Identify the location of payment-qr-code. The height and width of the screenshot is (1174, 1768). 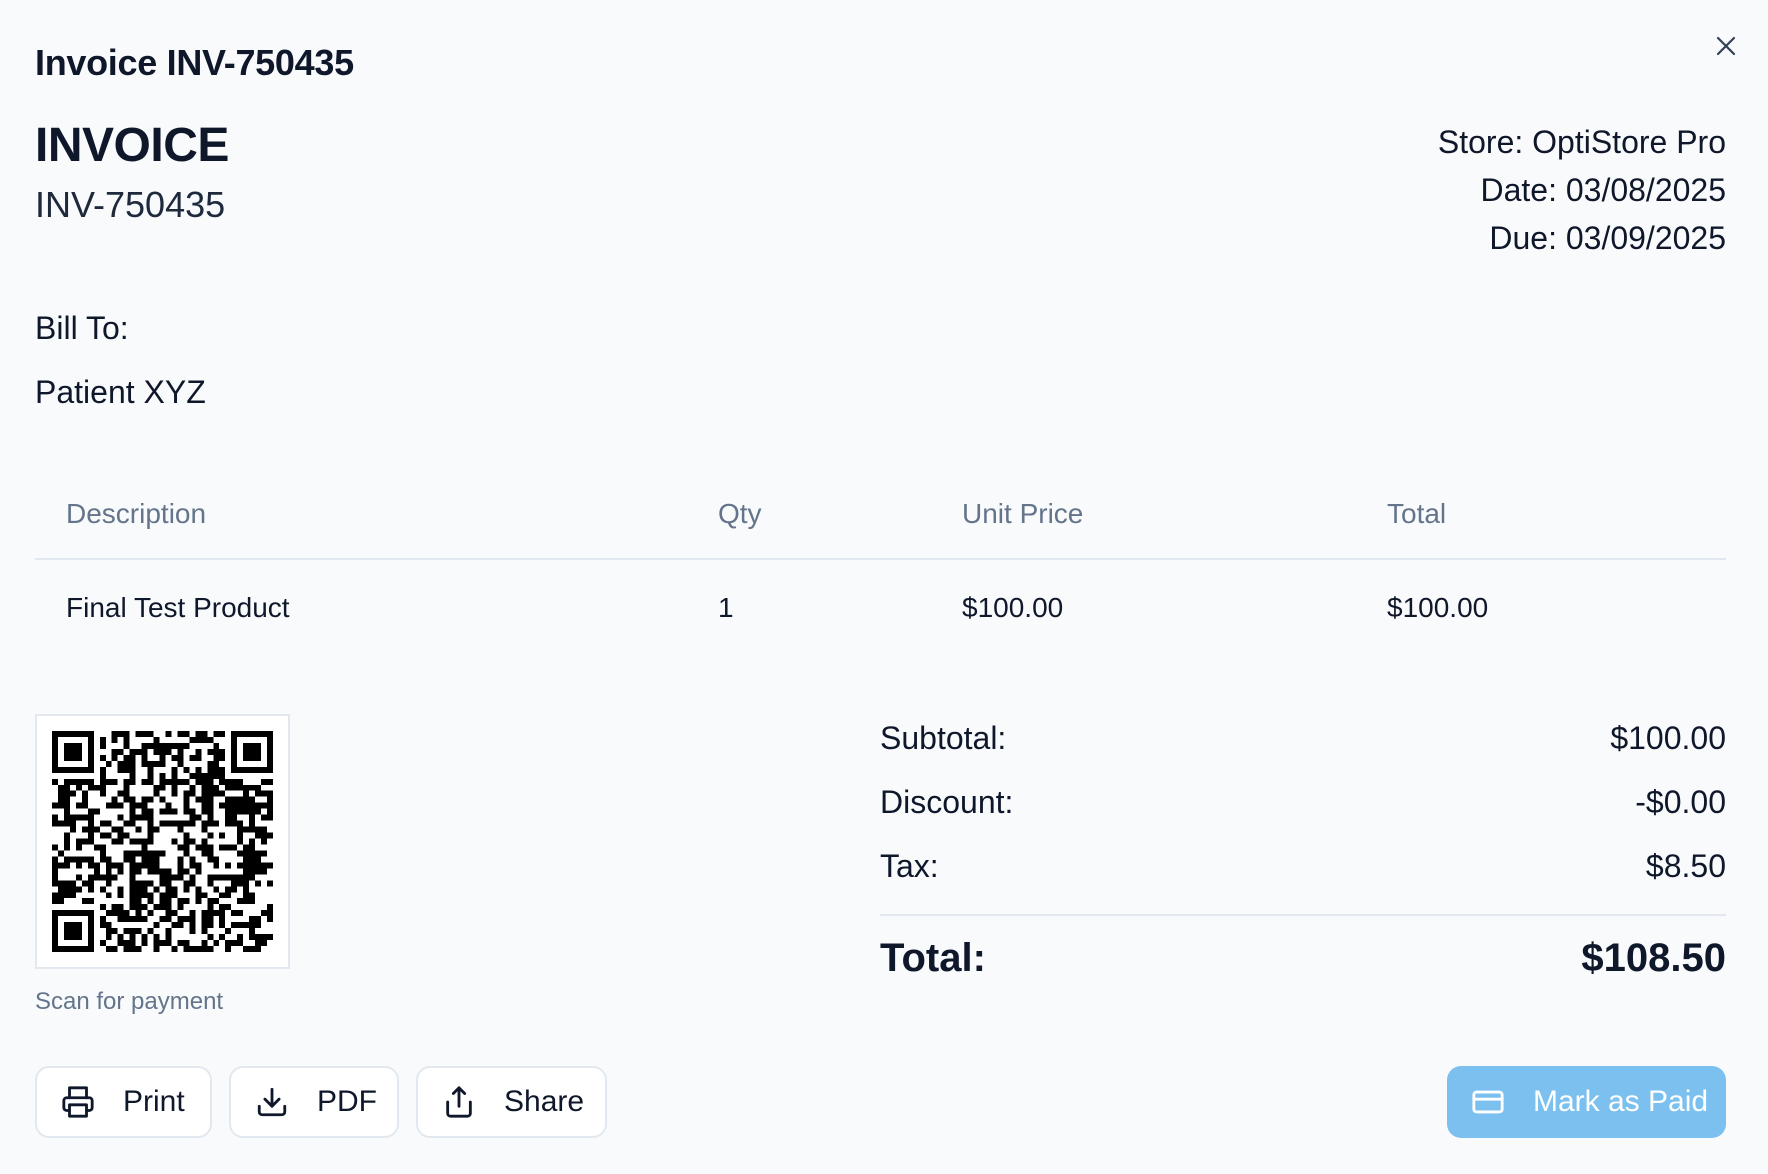
(162, 841).